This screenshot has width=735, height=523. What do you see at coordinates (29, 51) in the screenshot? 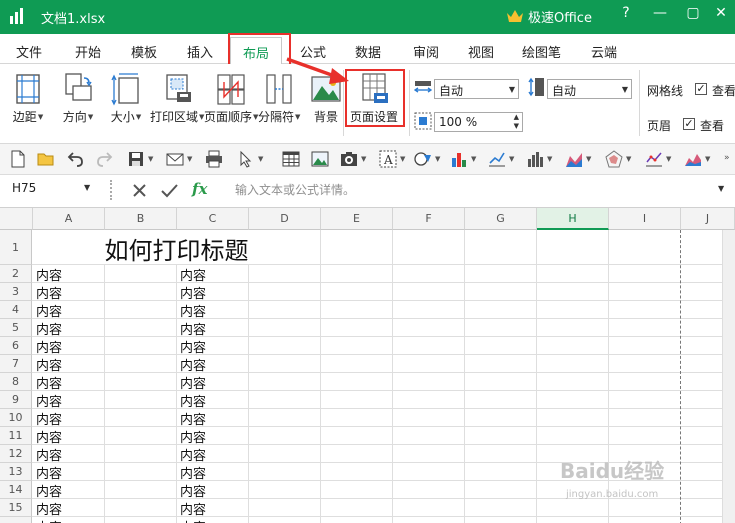
I see `tab-file: 文件` at bounding box center [29, 51].